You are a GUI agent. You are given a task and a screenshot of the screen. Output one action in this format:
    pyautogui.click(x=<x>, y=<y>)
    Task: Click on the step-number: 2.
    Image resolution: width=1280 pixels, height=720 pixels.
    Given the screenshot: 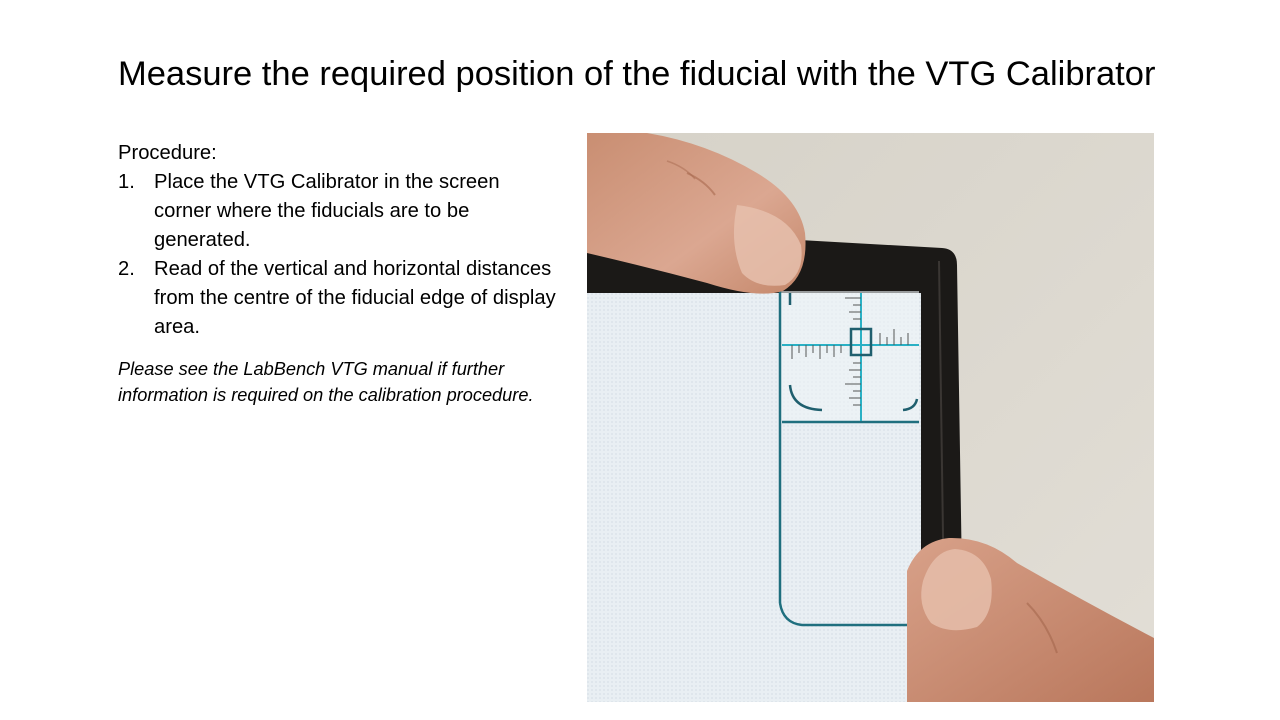 What is the action you would take?
    pyautogui.click(x=126, y=269)
    